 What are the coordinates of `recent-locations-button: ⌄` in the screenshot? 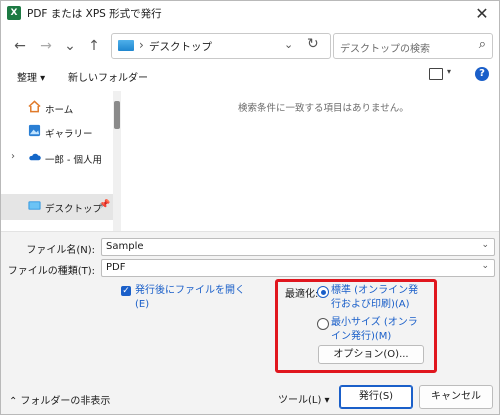 It's located at (70, 46).